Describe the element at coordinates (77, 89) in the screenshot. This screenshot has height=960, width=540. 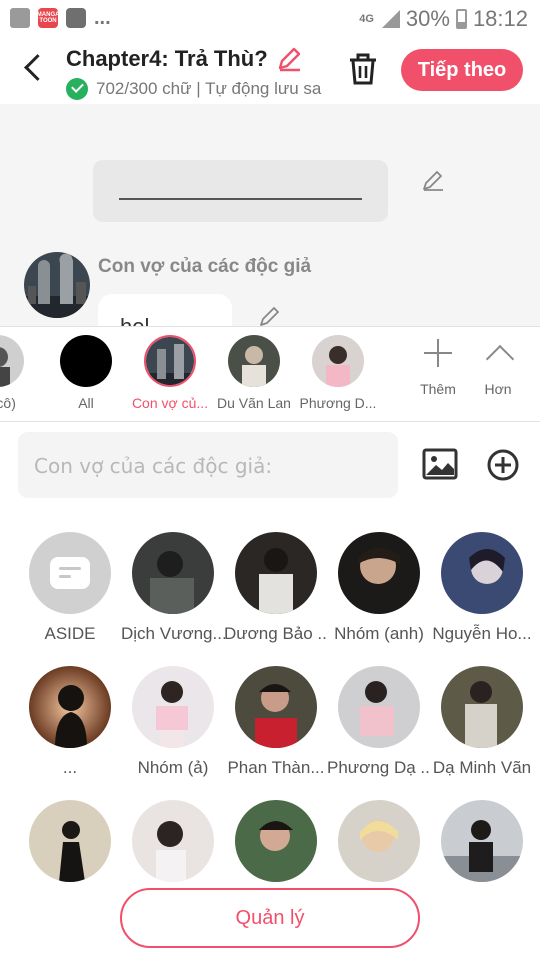
I see `saved-check-icon` at that location.